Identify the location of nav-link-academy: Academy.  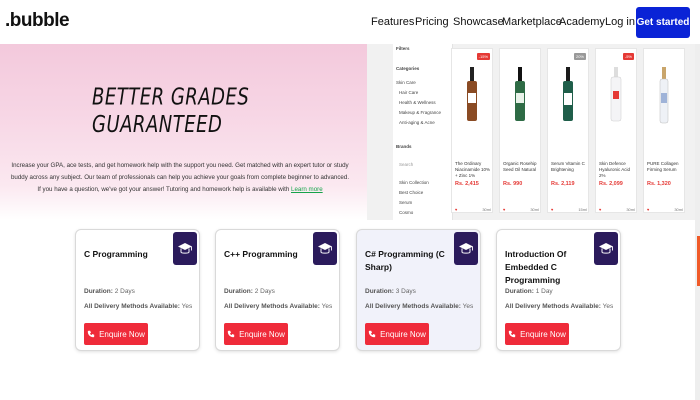
(582, 22).